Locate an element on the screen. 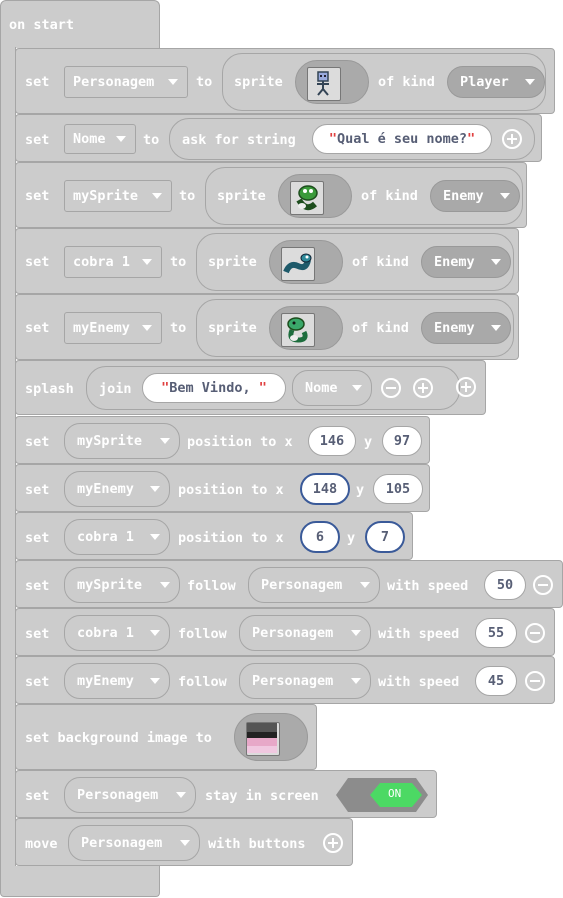 This screenshot has height=898, width=563. to-label: to is located at coordinates (178, 262).